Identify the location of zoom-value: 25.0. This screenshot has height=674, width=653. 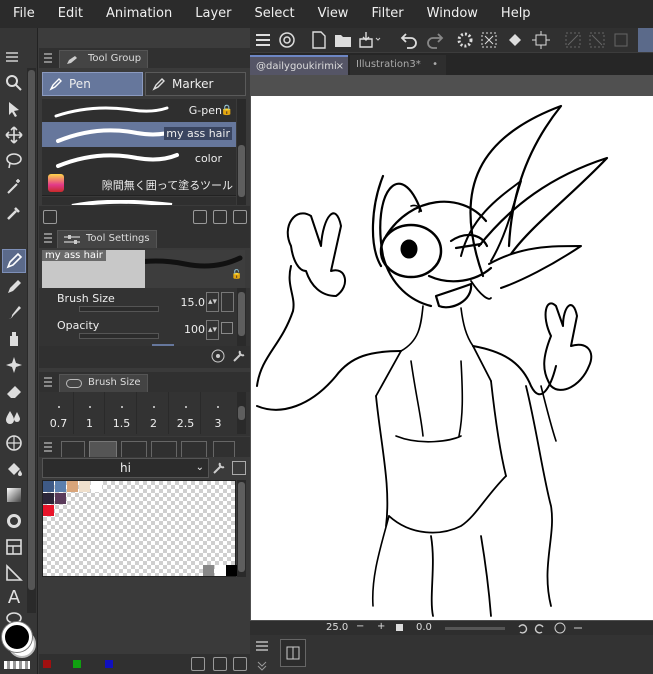
(337, 627).